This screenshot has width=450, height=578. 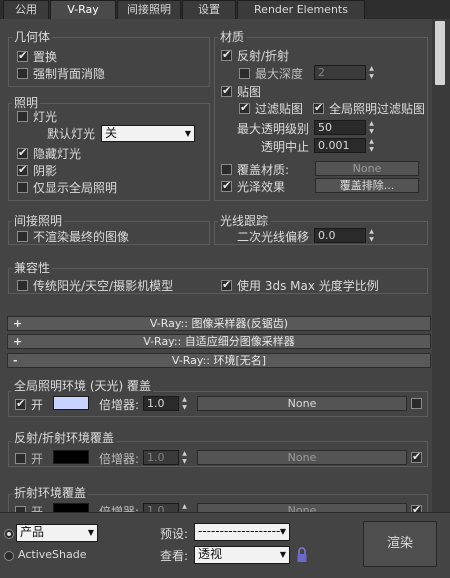 What do you see at coordinates (318, 107) in the screenshot?
I see `filter-gi-maps-checkbox` at bounding box center [318, 107].